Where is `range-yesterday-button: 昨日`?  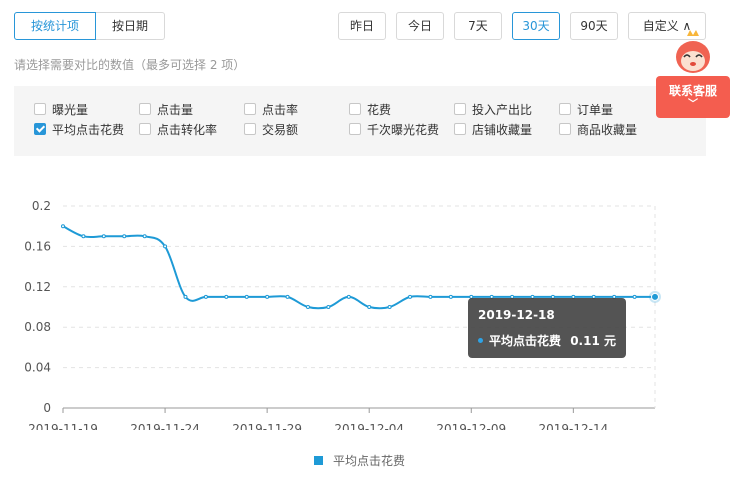
range-yesterday-button: 昨日 is located at coordinates (362, 26).